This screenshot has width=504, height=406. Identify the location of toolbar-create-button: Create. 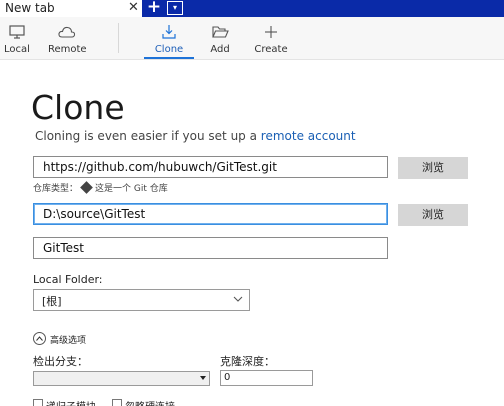
(271, 38).